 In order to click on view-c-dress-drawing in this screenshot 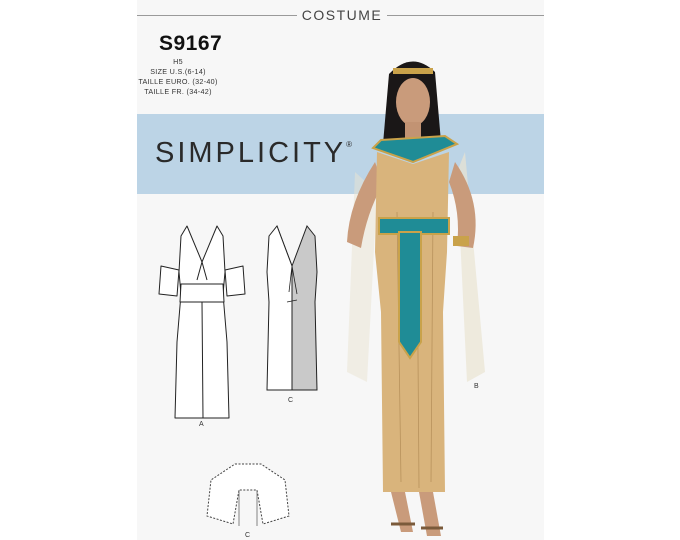, I will do `click(292, 308)`.